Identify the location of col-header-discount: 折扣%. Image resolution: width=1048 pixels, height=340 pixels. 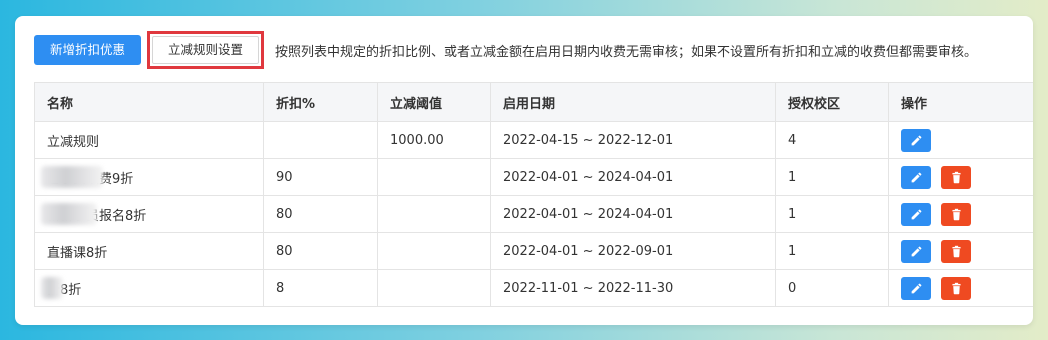
(320, 102).